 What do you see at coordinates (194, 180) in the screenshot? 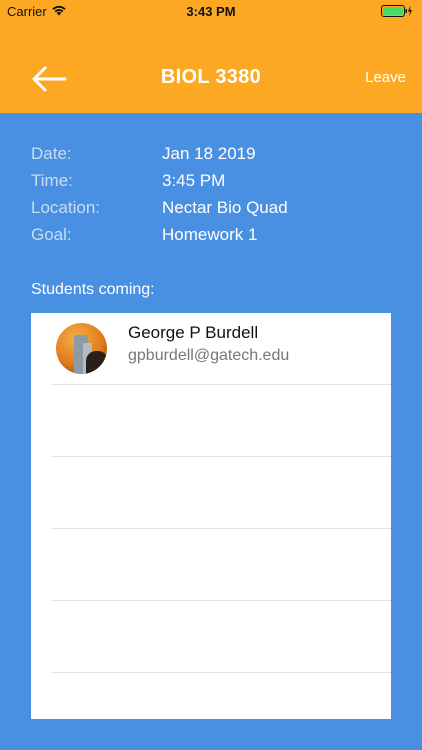
I see `detail-value: 3:45 PM` at bounding box center [194, 180].